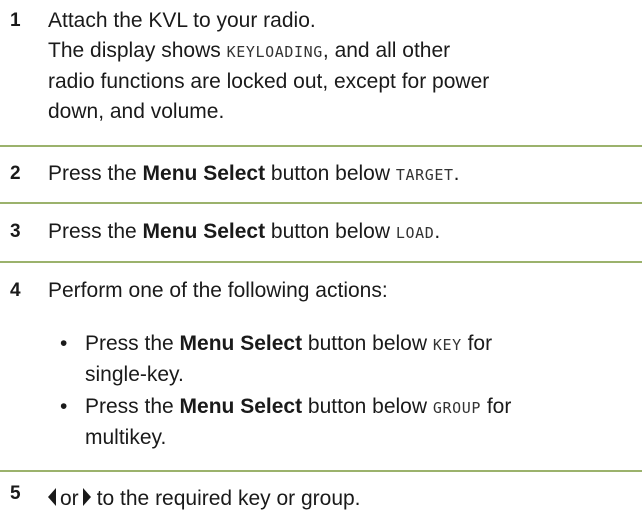 This screenshot has width=642, height=525. Describe the element at coordinates (136, 111) in the screenshot. I see `step-line: down, and volume.` at that location.